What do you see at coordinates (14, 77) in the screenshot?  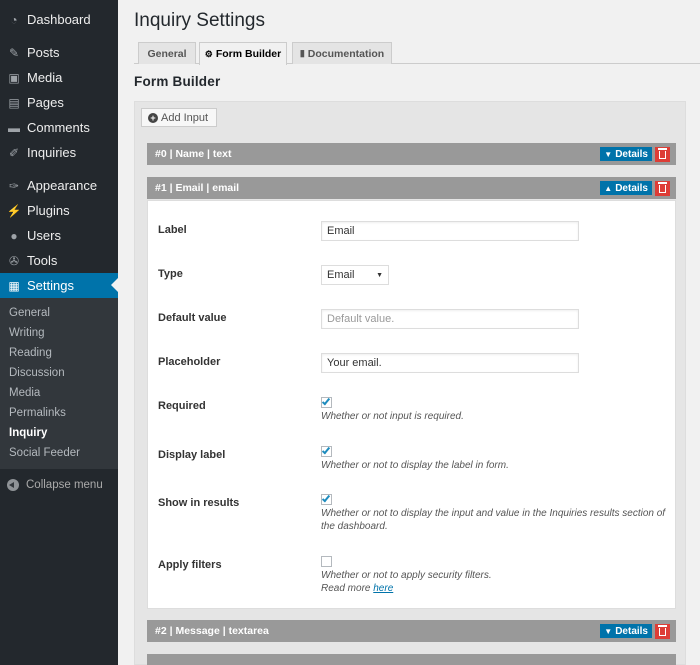 I see `media-icon: ▣` at bounding box center [14, 77].